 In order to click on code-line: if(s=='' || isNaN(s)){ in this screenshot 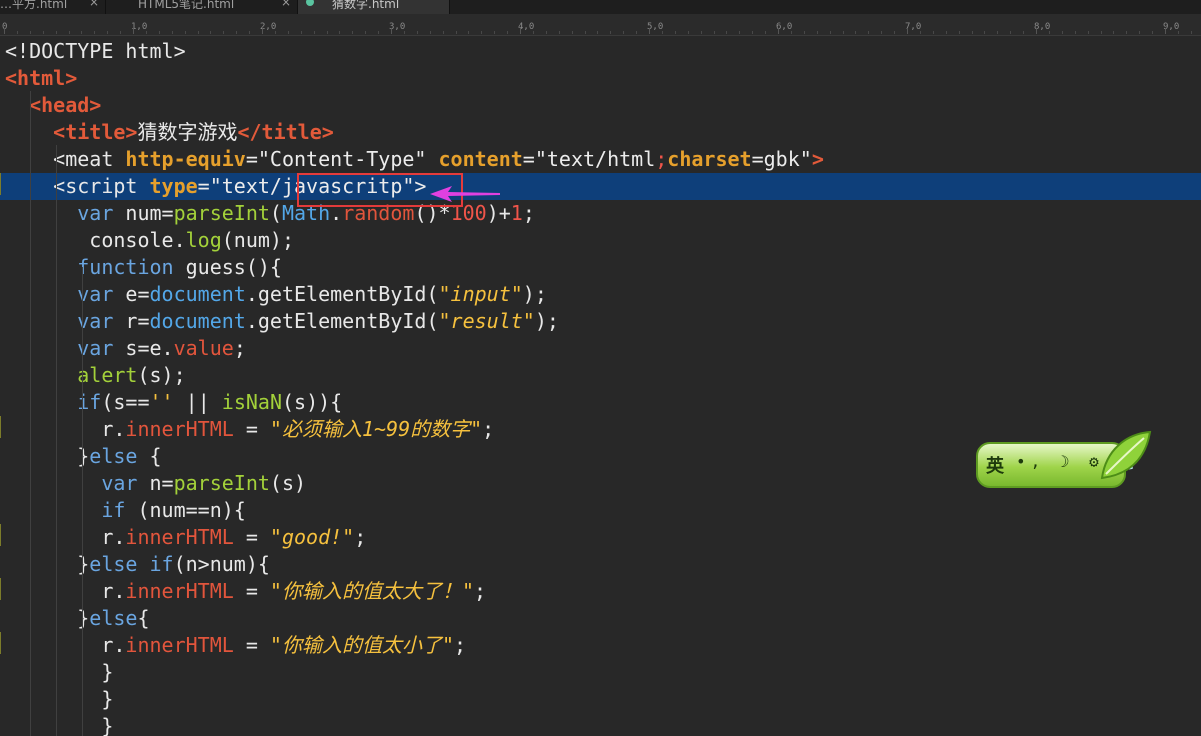, I will do `click(600, 402)`.